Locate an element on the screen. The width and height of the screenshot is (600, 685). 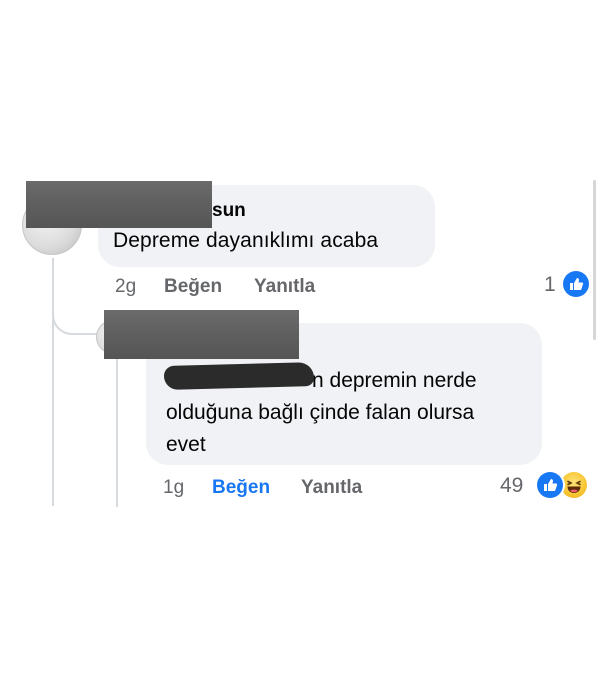
reply-connector-curve is located at coordinates (76, 320).